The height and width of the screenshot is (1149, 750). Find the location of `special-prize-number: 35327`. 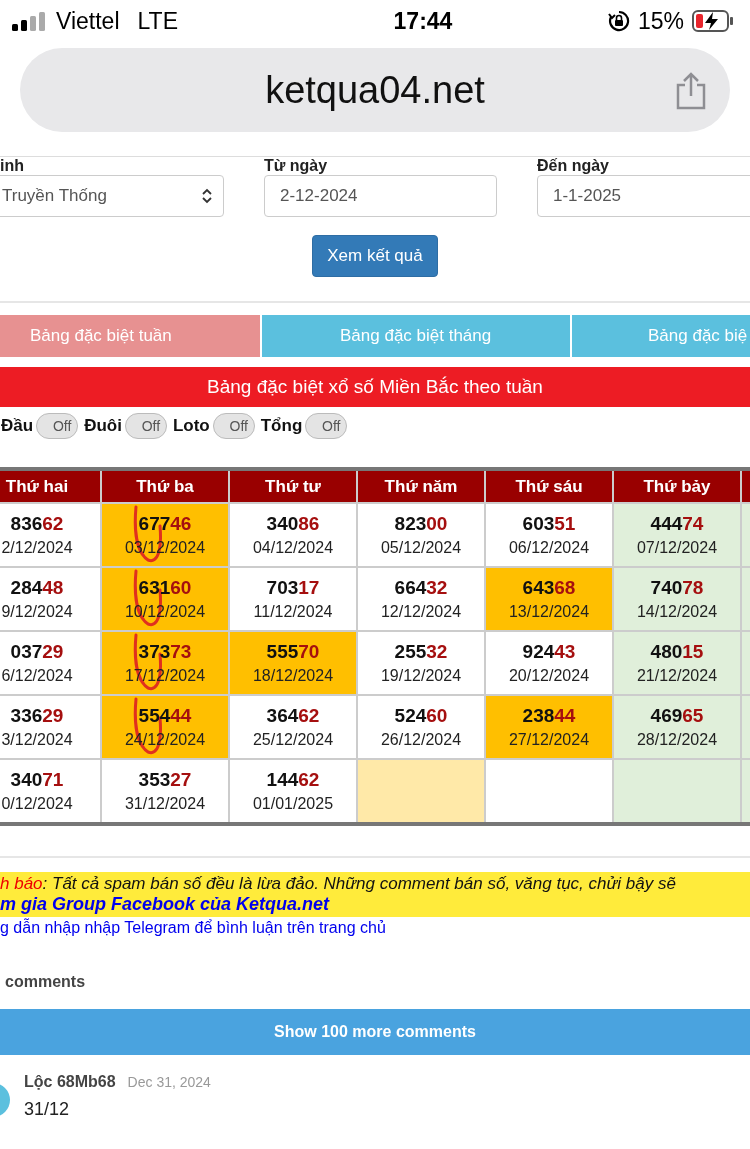

special-prize-number: 35327 is located at coordinates (165, 780).